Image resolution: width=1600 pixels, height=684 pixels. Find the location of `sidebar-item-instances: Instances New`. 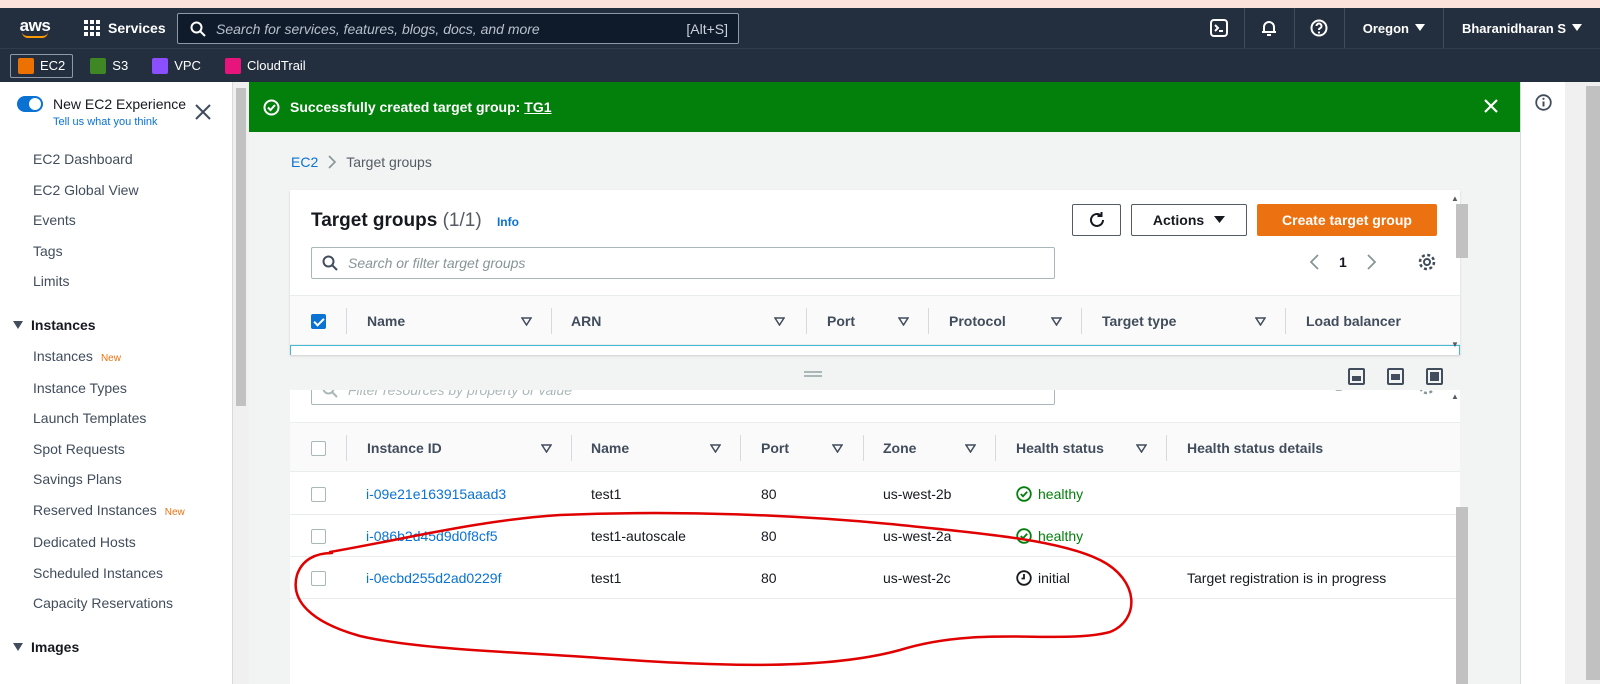

sidebar-item-instances: Instances New is located at coordinates (77, 356).